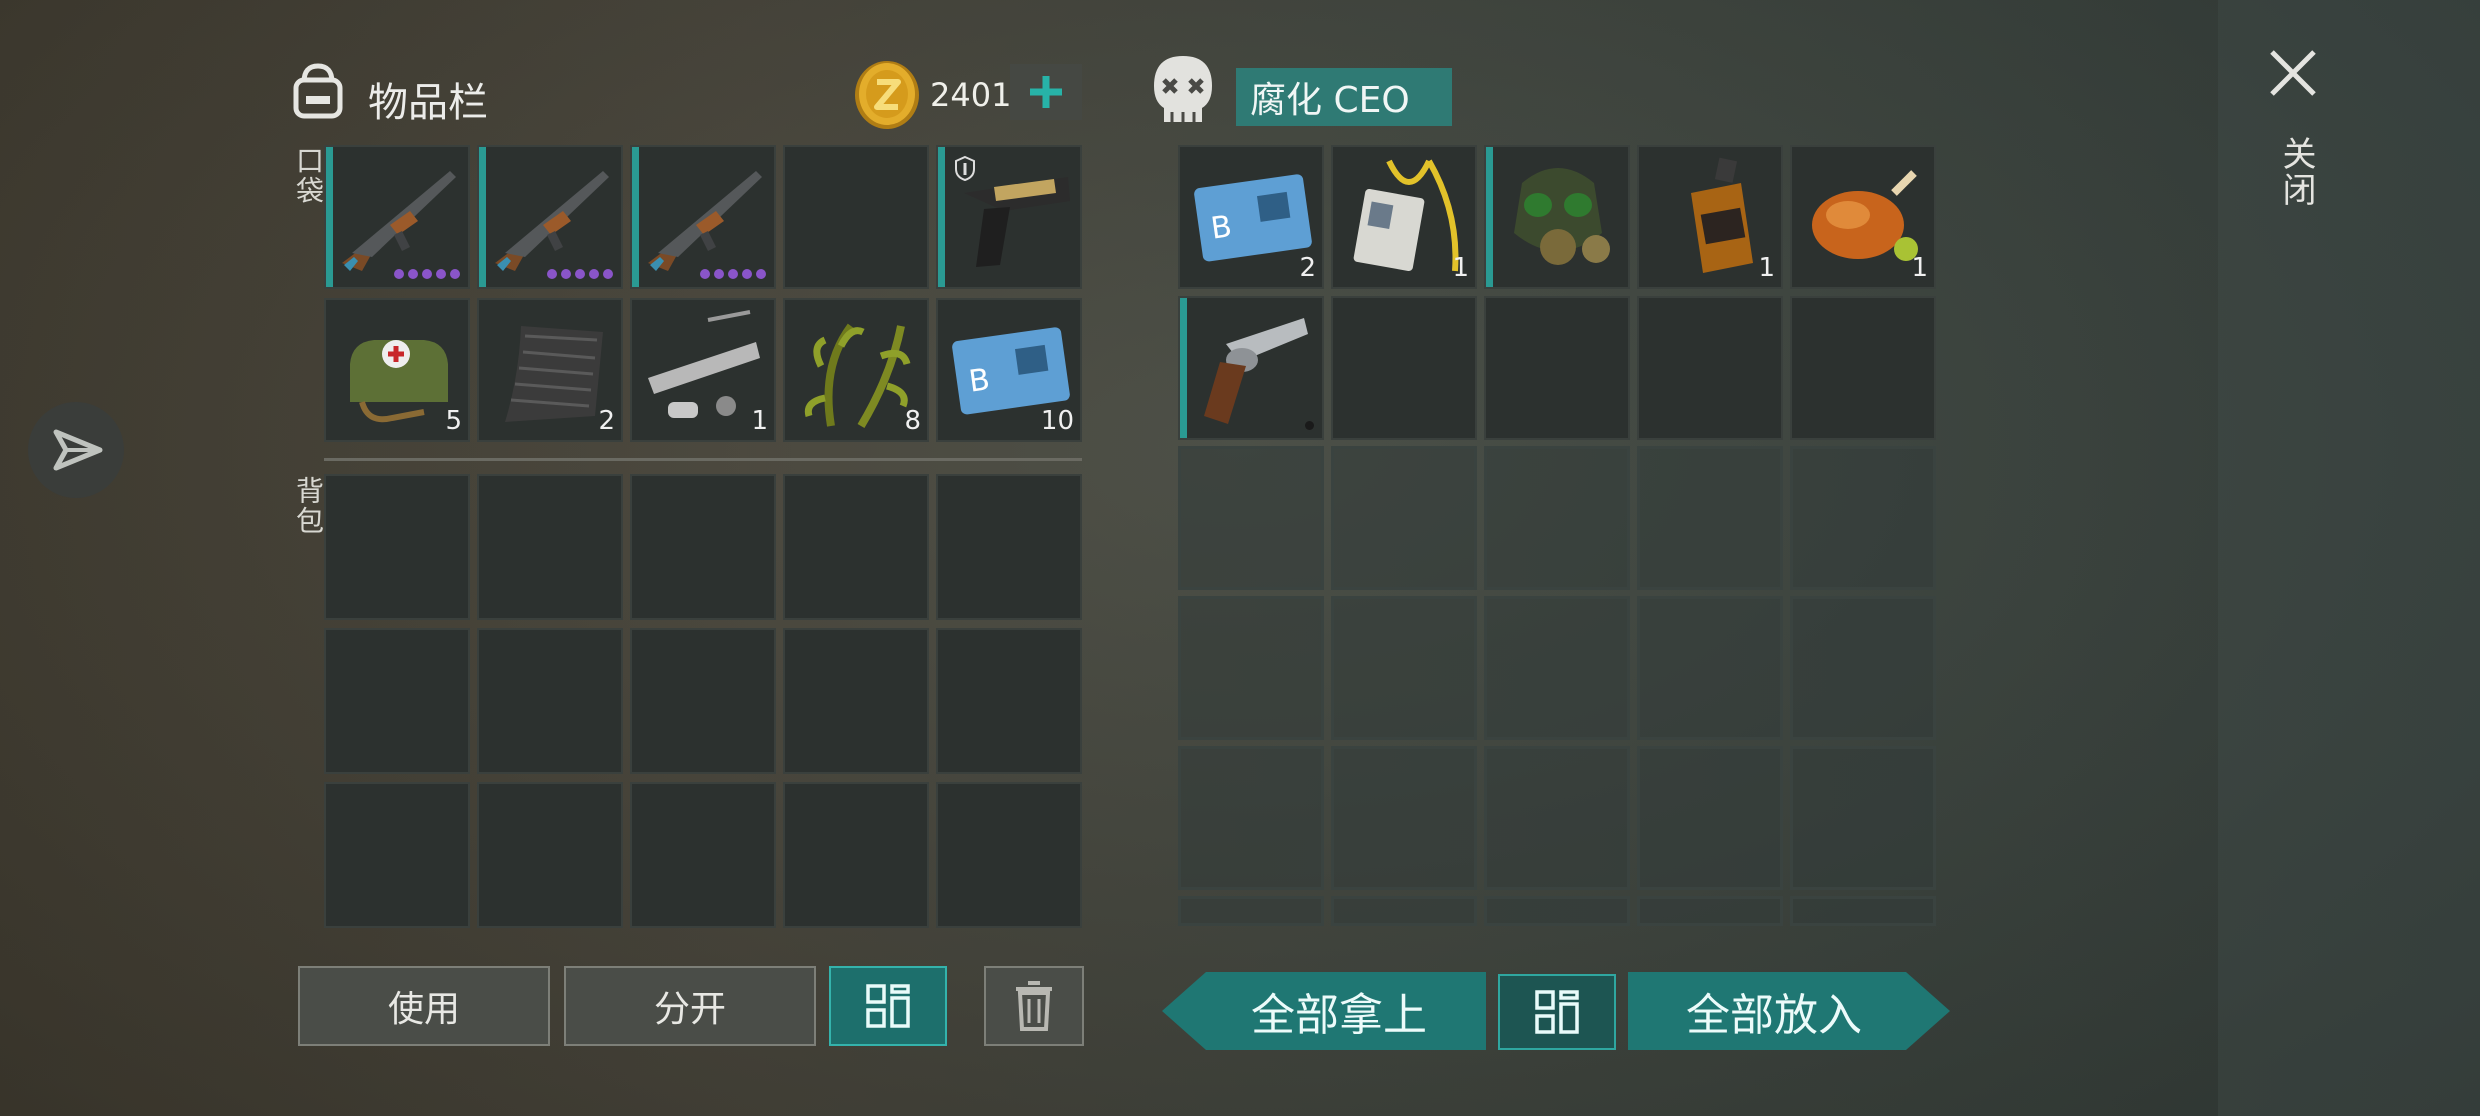 Image resolution: width=2480 pixels, height=1116 pixels. I want to click on item-count: 8, so click(912, 421).